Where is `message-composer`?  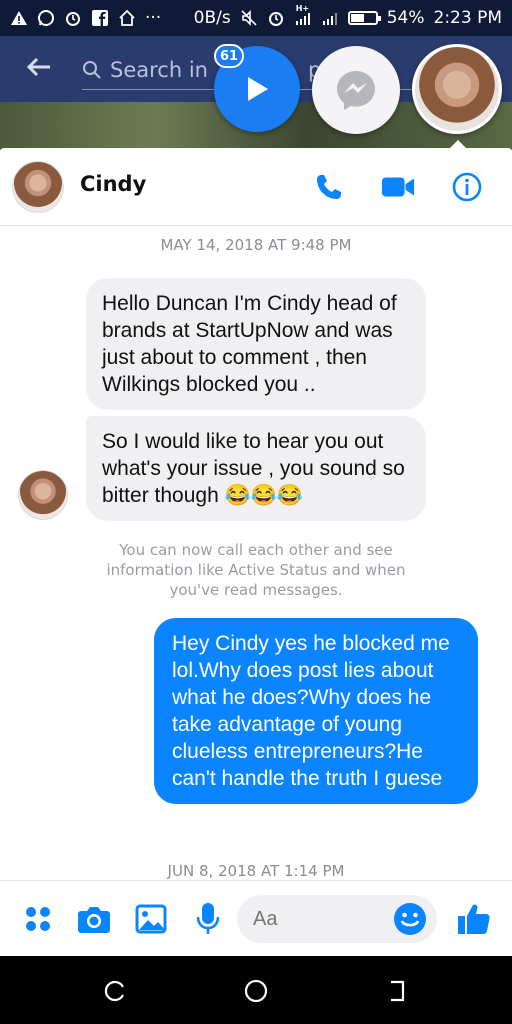
message-composer is located at coordinates (256, 918).